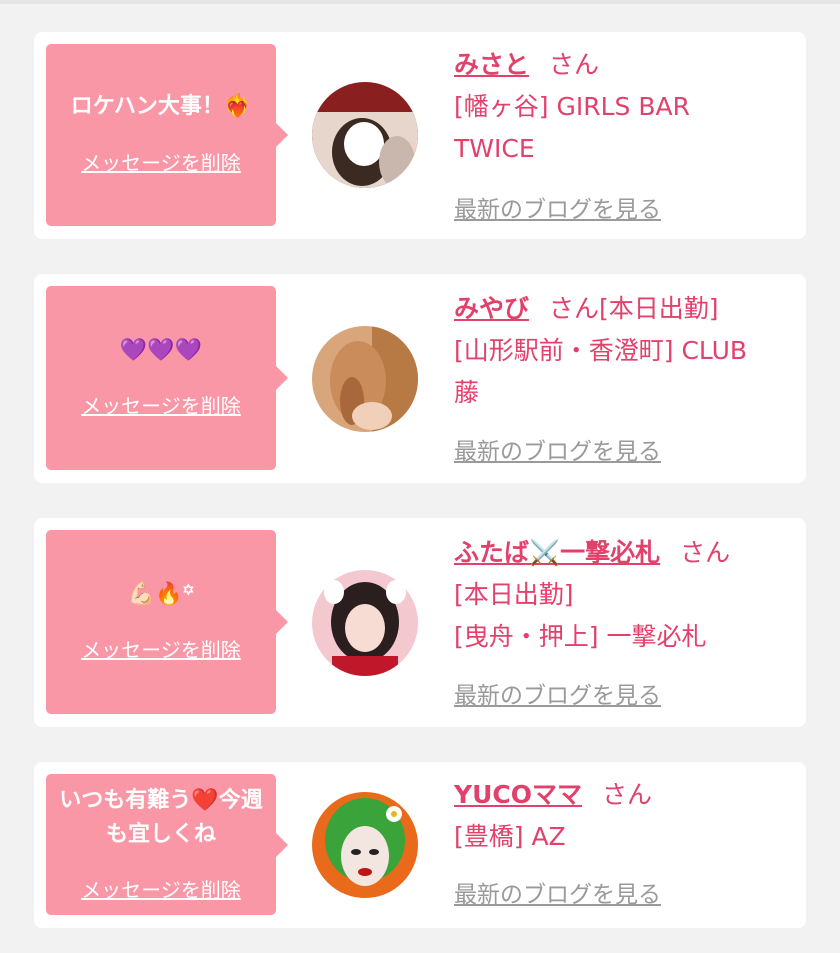  What do you see at coordinates (557, 552) in the screenshot?
I see `profile-name-link: ふたば⚔️一撃必札` at bounding box center [557, 552].